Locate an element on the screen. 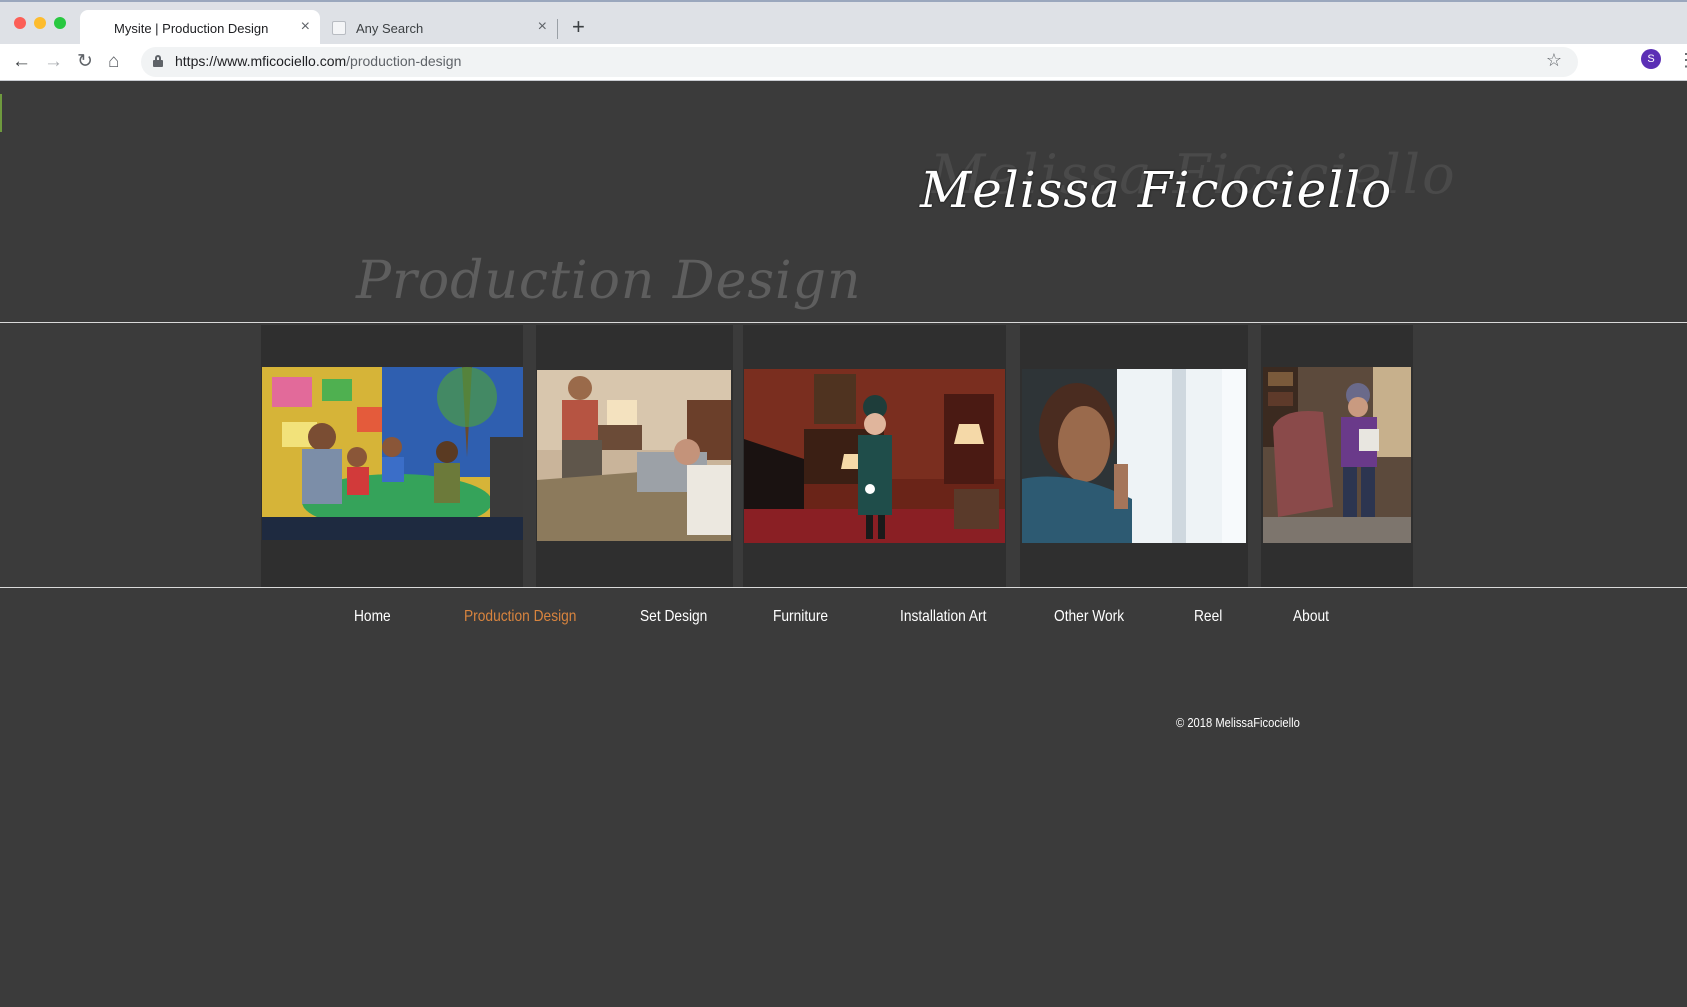  window-zoom-icon is located at coordinates (60, 23).